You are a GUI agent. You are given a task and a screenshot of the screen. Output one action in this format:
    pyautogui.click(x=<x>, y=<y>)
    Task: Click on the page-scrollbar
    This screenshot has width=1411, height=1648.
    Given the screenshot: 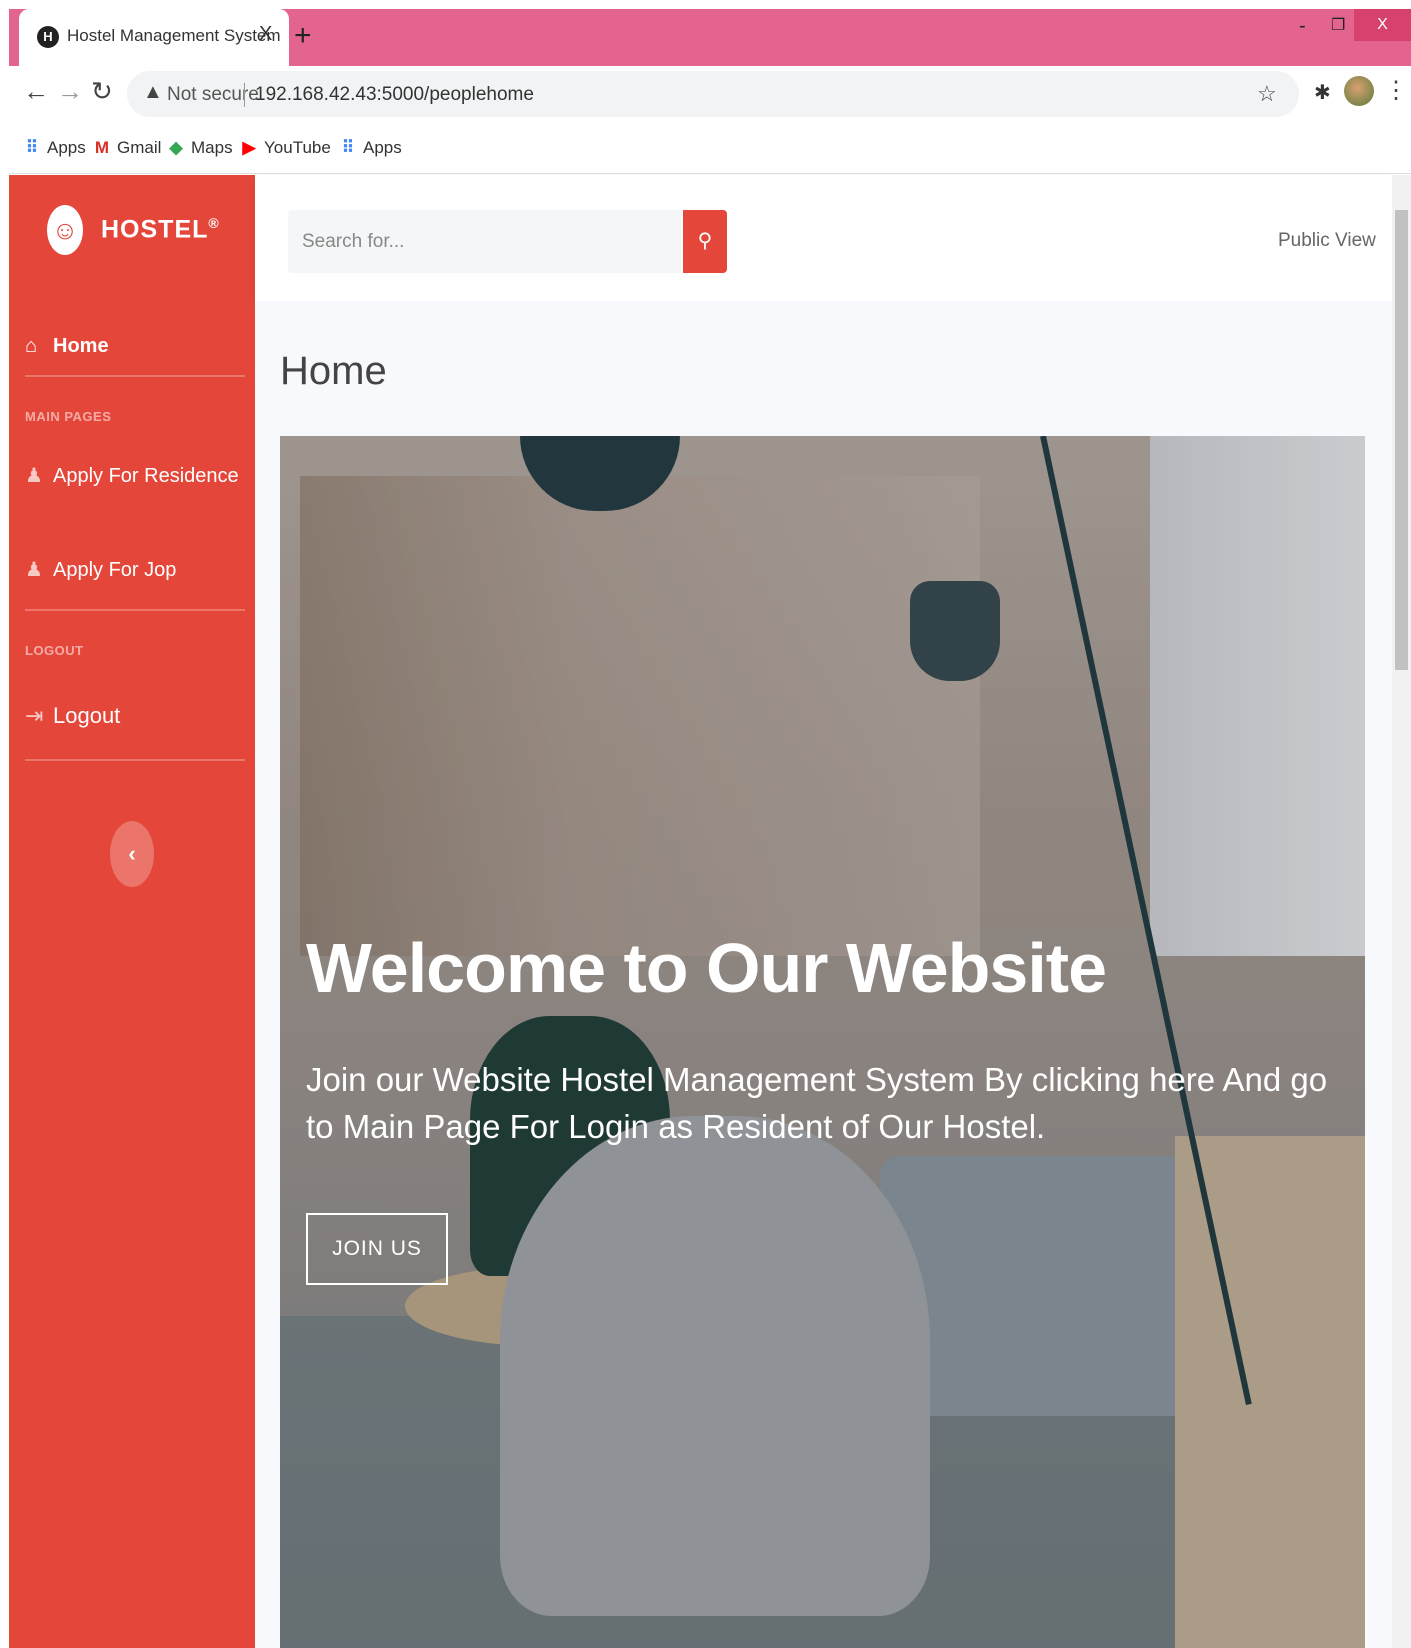 What is the action you would take?
    pyautogui.click(x=1401, y=911)
    